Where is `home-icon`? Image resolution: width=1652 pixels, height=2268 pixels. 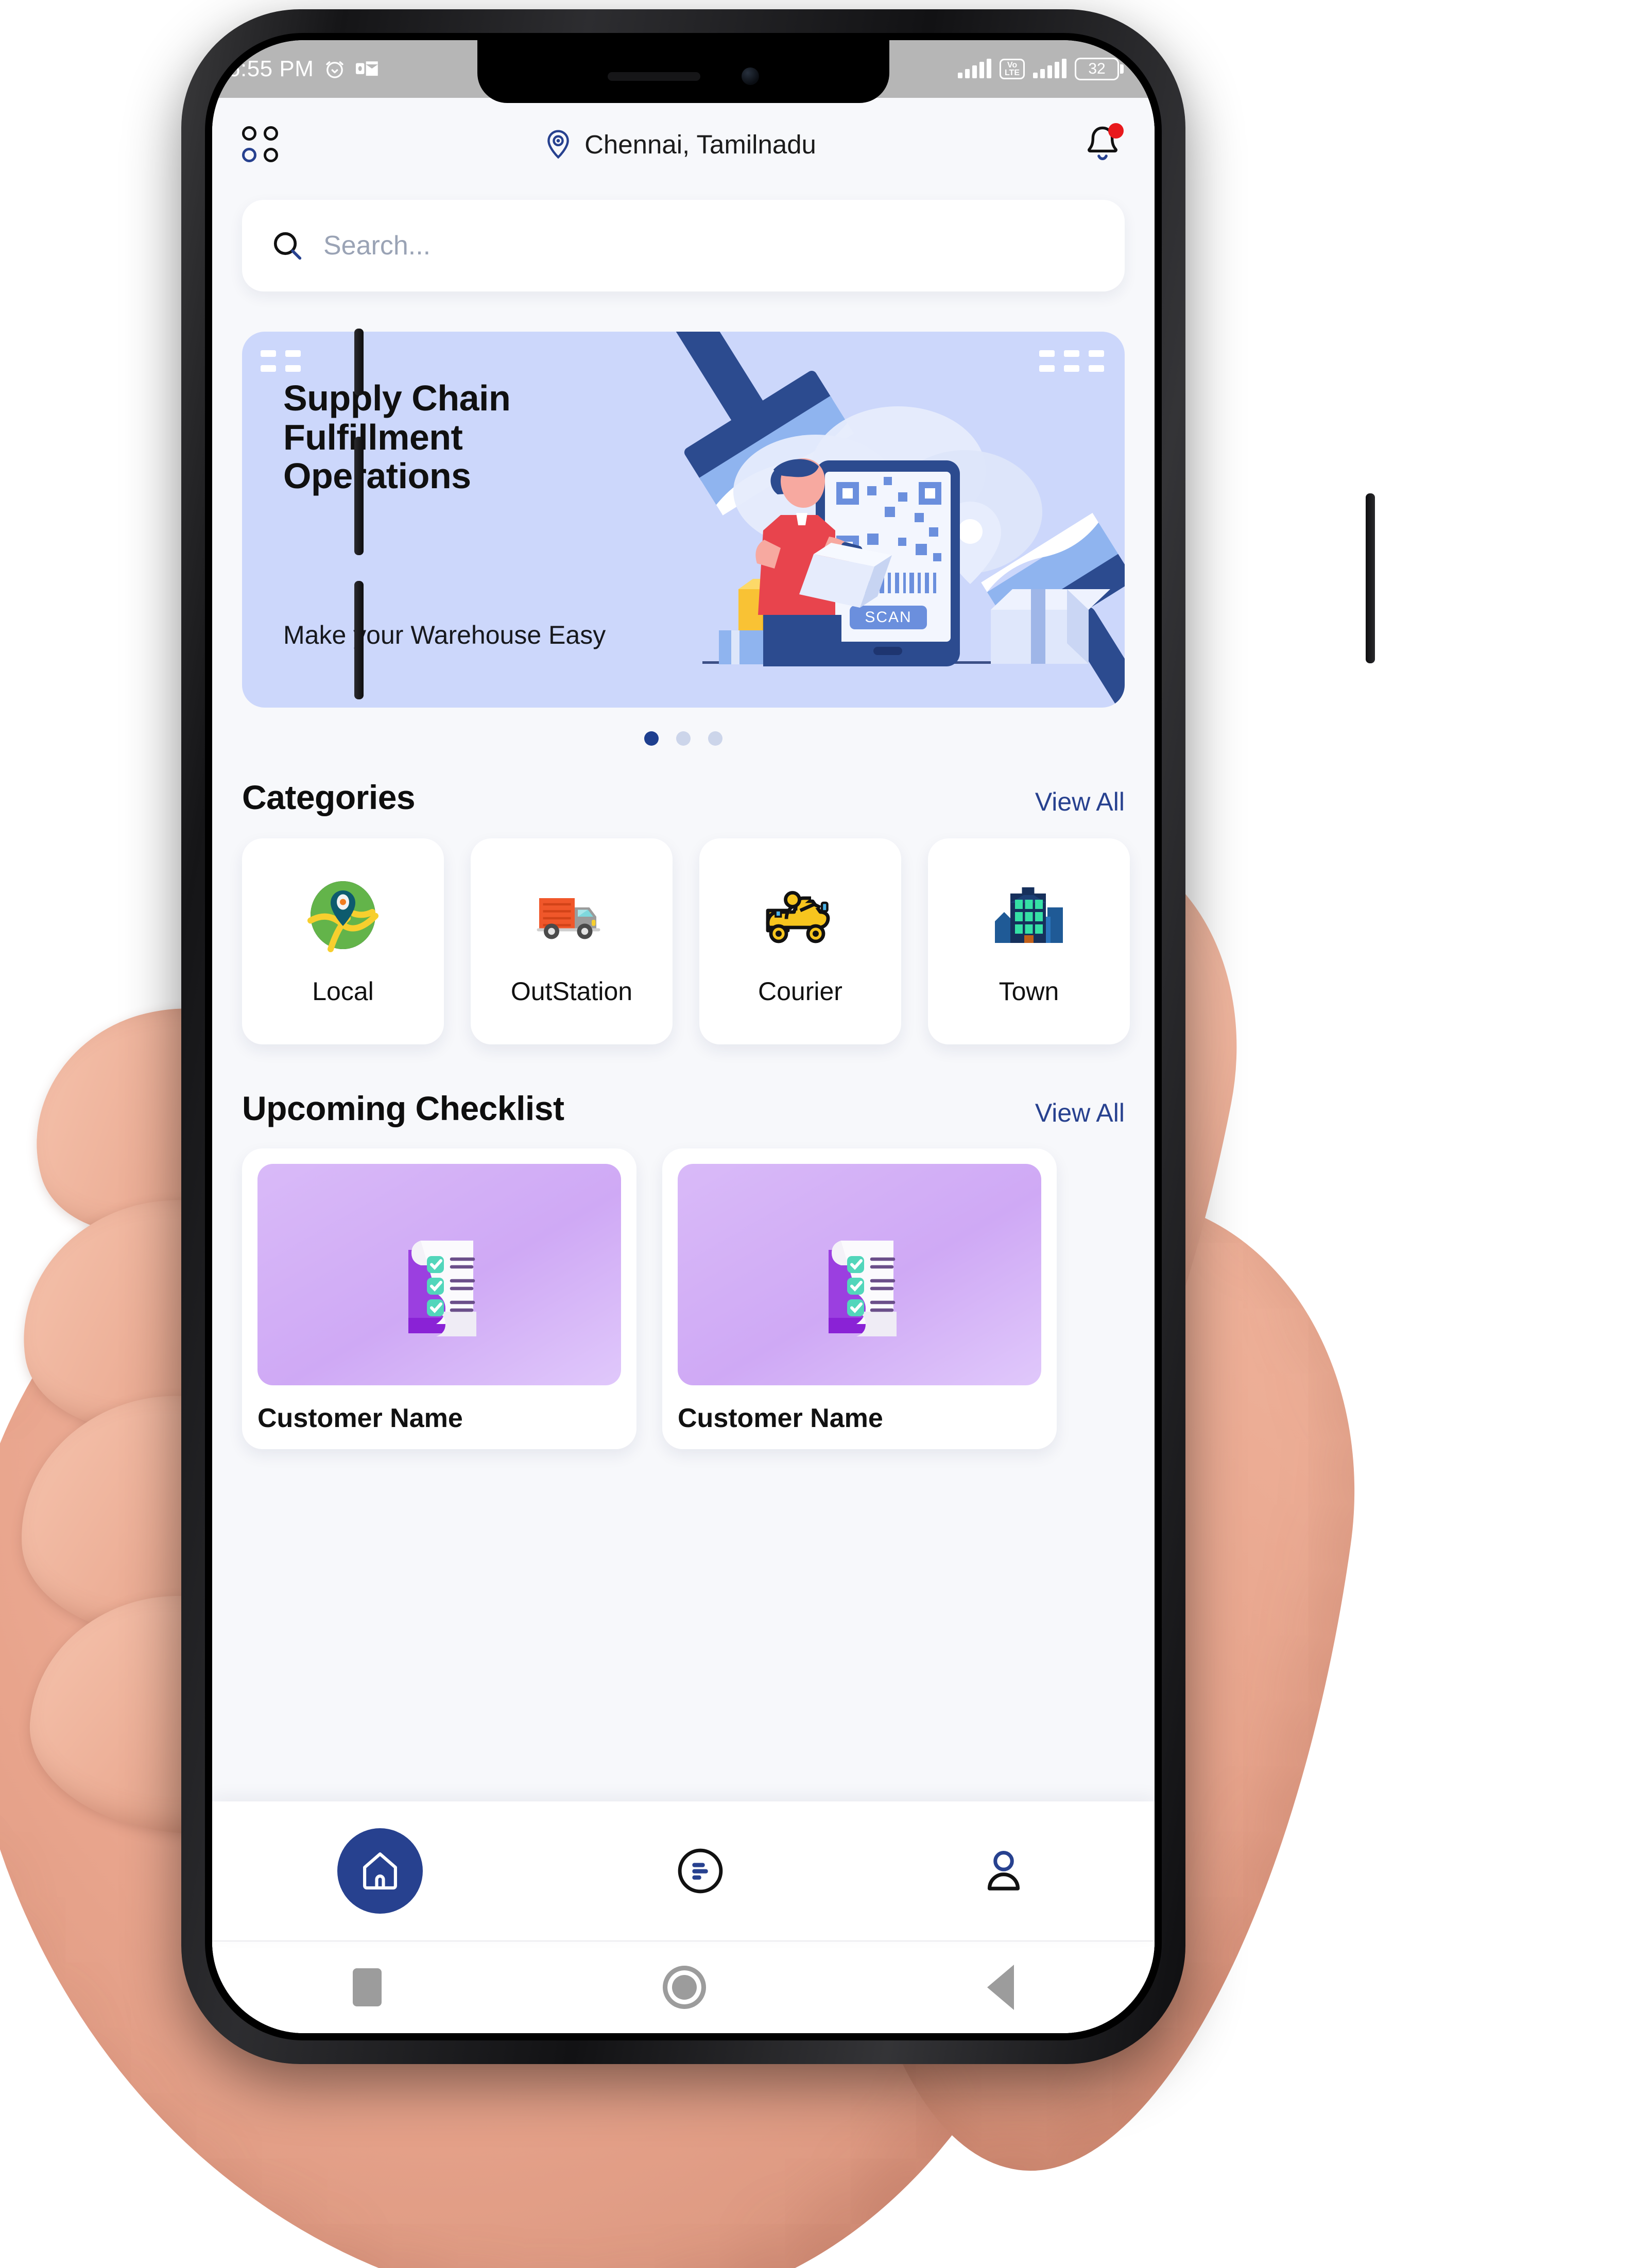 home-icon is located at coordinates (380, 1871).